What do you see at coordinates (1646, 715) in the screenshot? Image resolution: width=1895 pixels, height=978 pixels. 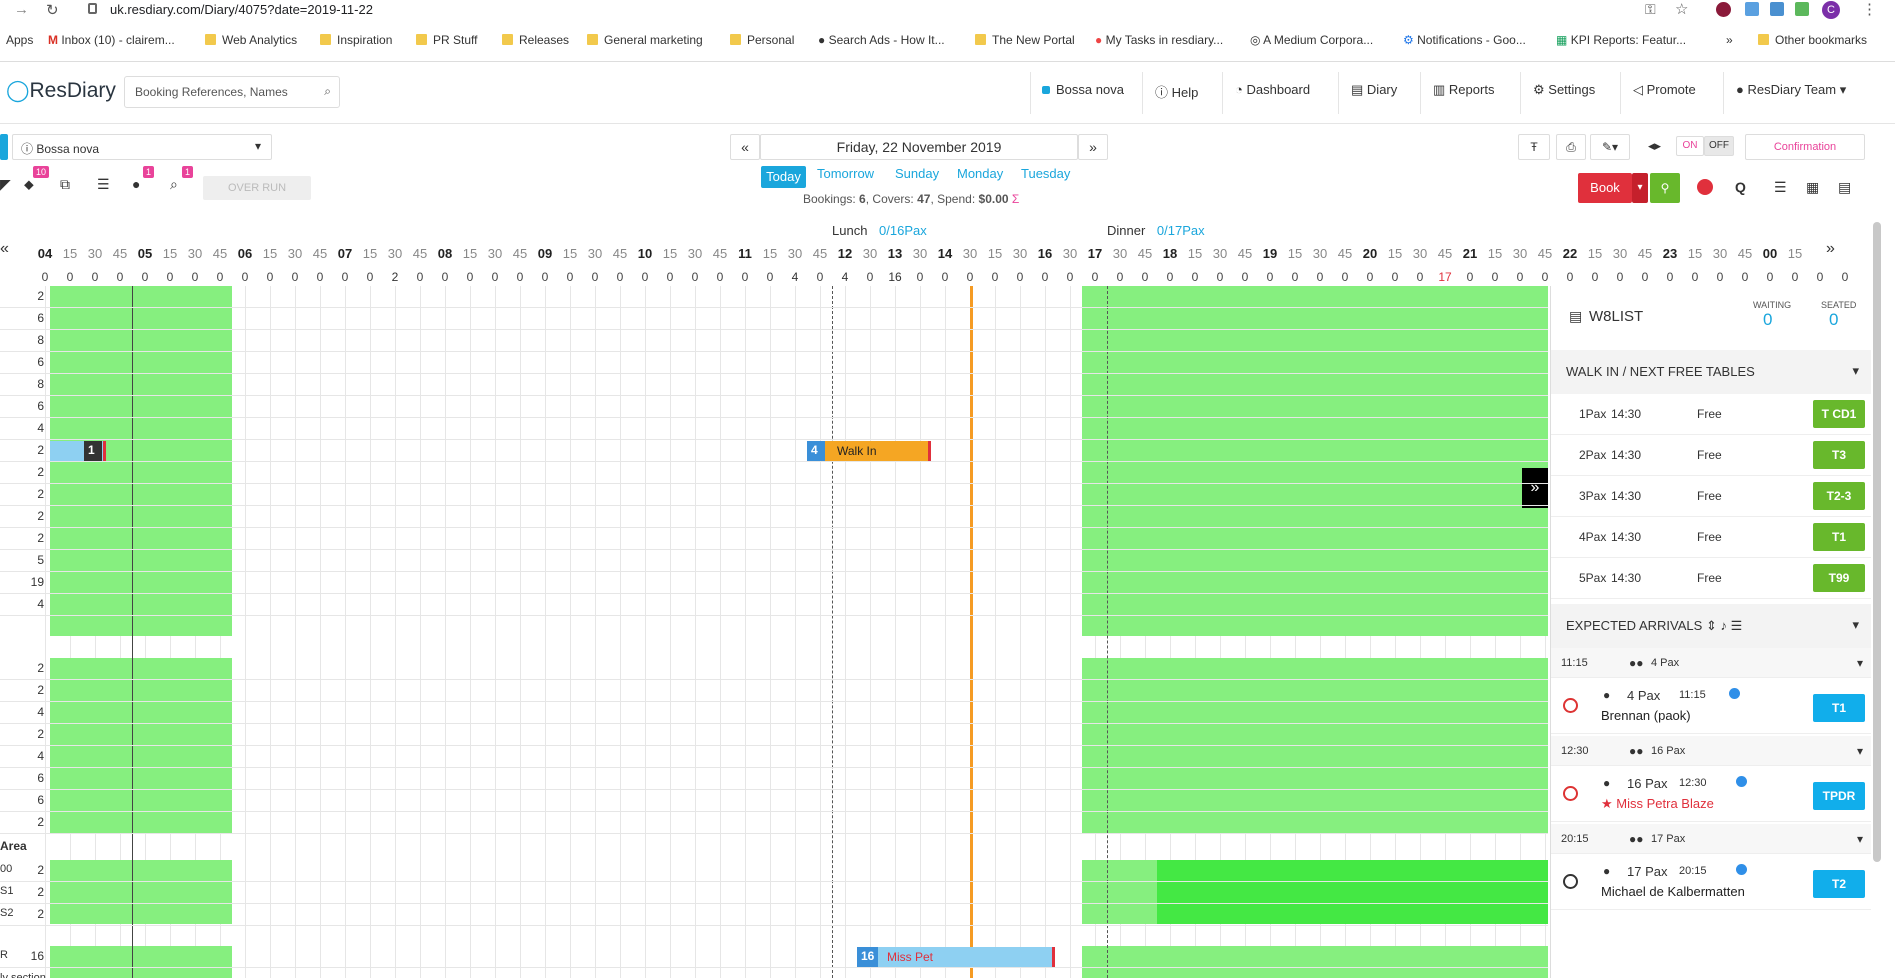 I see `guest-name: Brennan (paok)` at bounding box center [1646, 715].